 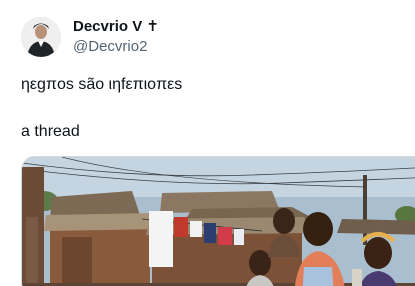 What do you see at coordinates (50, 131) in the screenshot?
I see `tweet-text-thread: a thread` at bounding box center [50, 131].